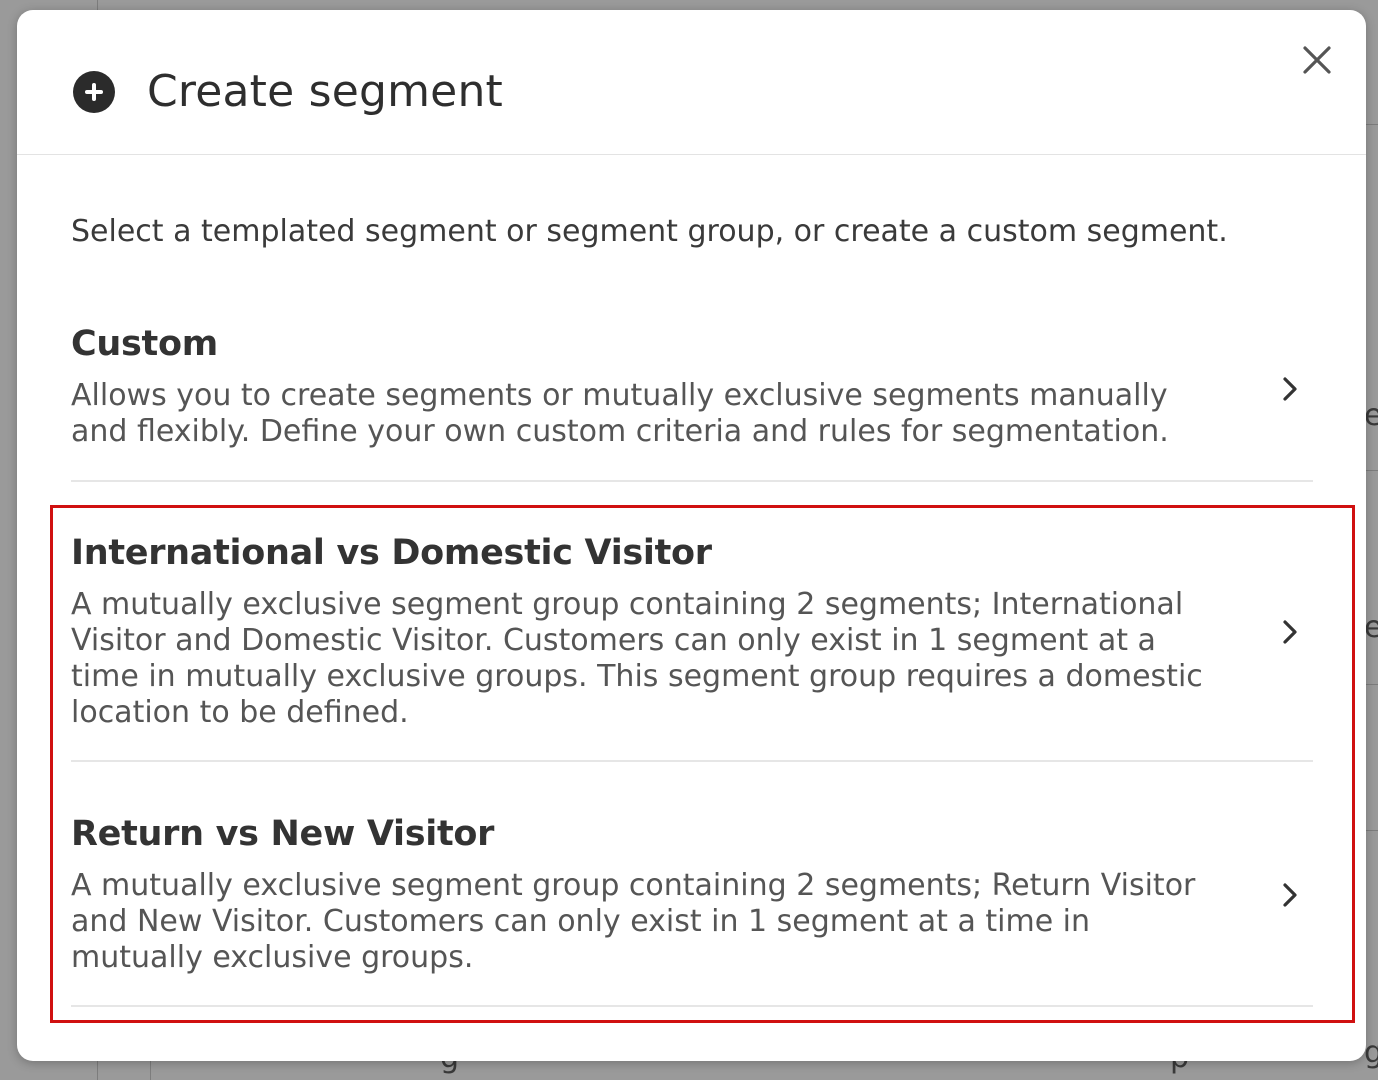 This screenshot has height=1080, width=1378. What do you see at coordinates (391, 553) in the screenshot?
I see `option-title: International vs Domestic Visitor` at bounding box center [391, 553].